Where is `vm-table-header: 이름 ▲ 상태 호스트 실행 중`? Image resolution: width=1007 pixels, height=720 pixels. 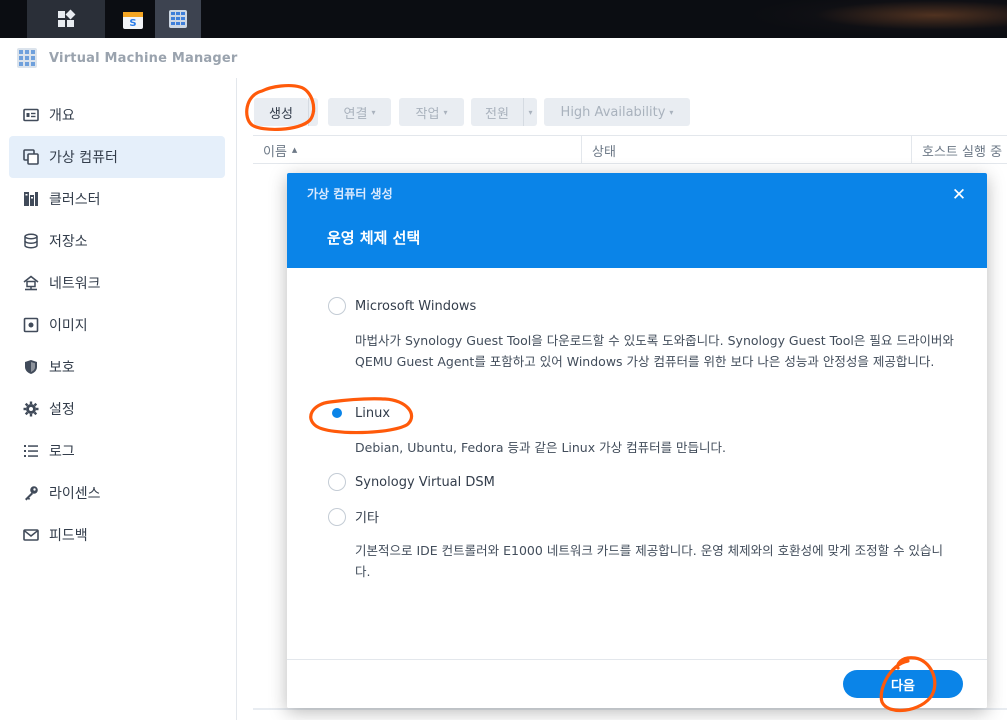 vm-table-header: 이름 ▲ 상태 호스트 실행 중 is located at coordinates (630, 149).